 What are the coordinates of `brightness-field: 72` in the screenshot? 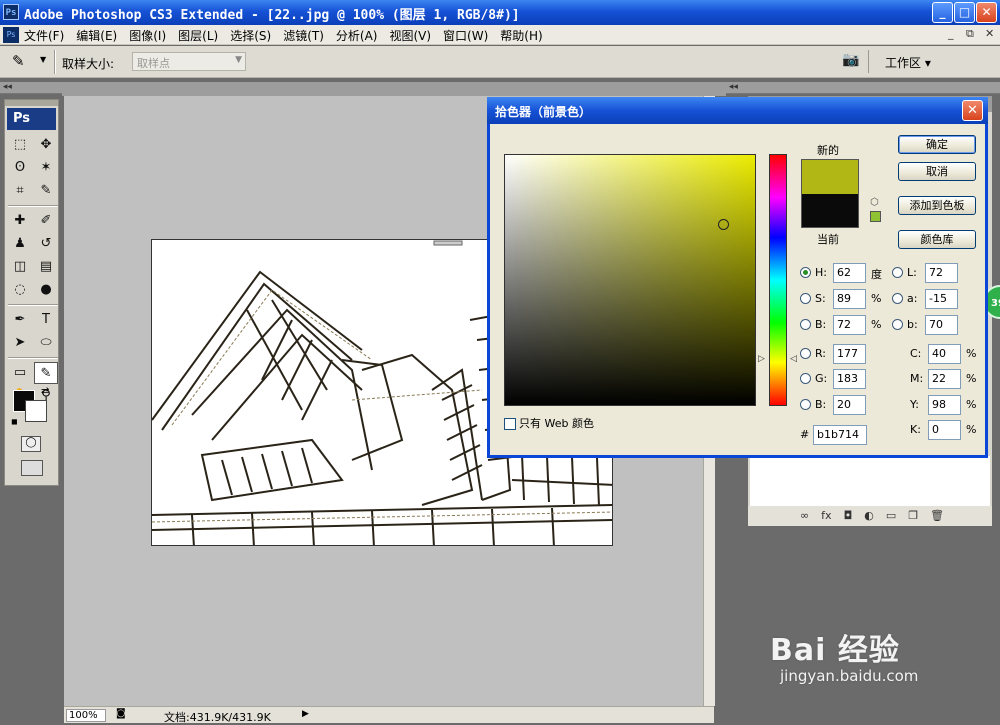 It's located at (849, 325).